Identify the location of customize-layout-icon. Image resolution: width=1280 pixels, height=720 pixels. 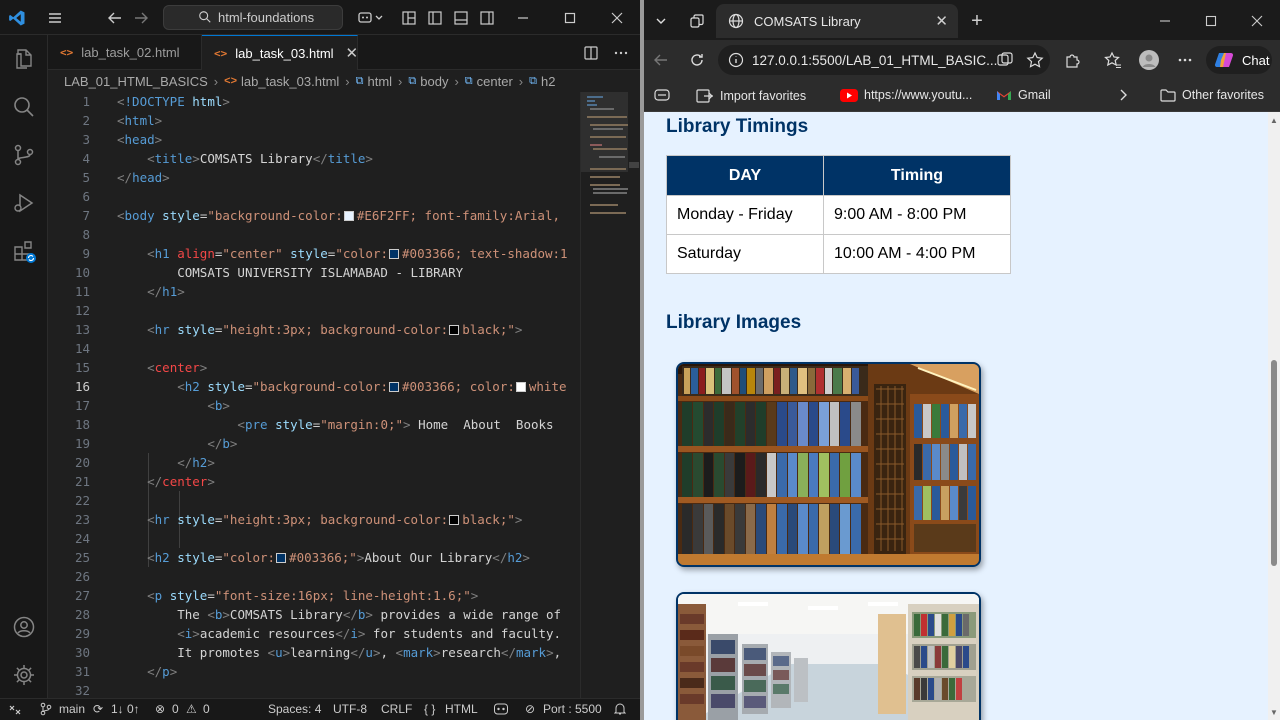
(409, 18).